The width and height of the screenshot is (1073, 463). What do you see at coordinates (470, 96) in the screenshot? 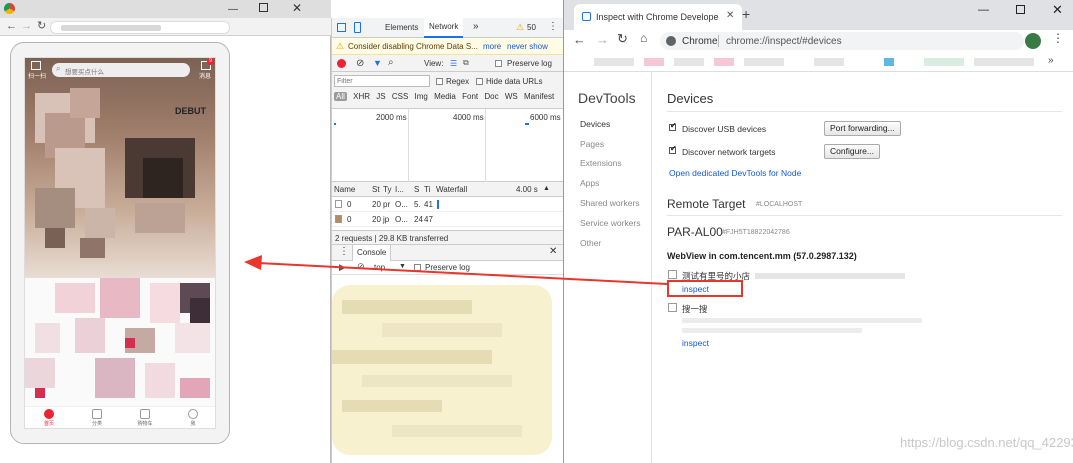
I see `type-filter-font: Font` at bounding box center [470, 96].